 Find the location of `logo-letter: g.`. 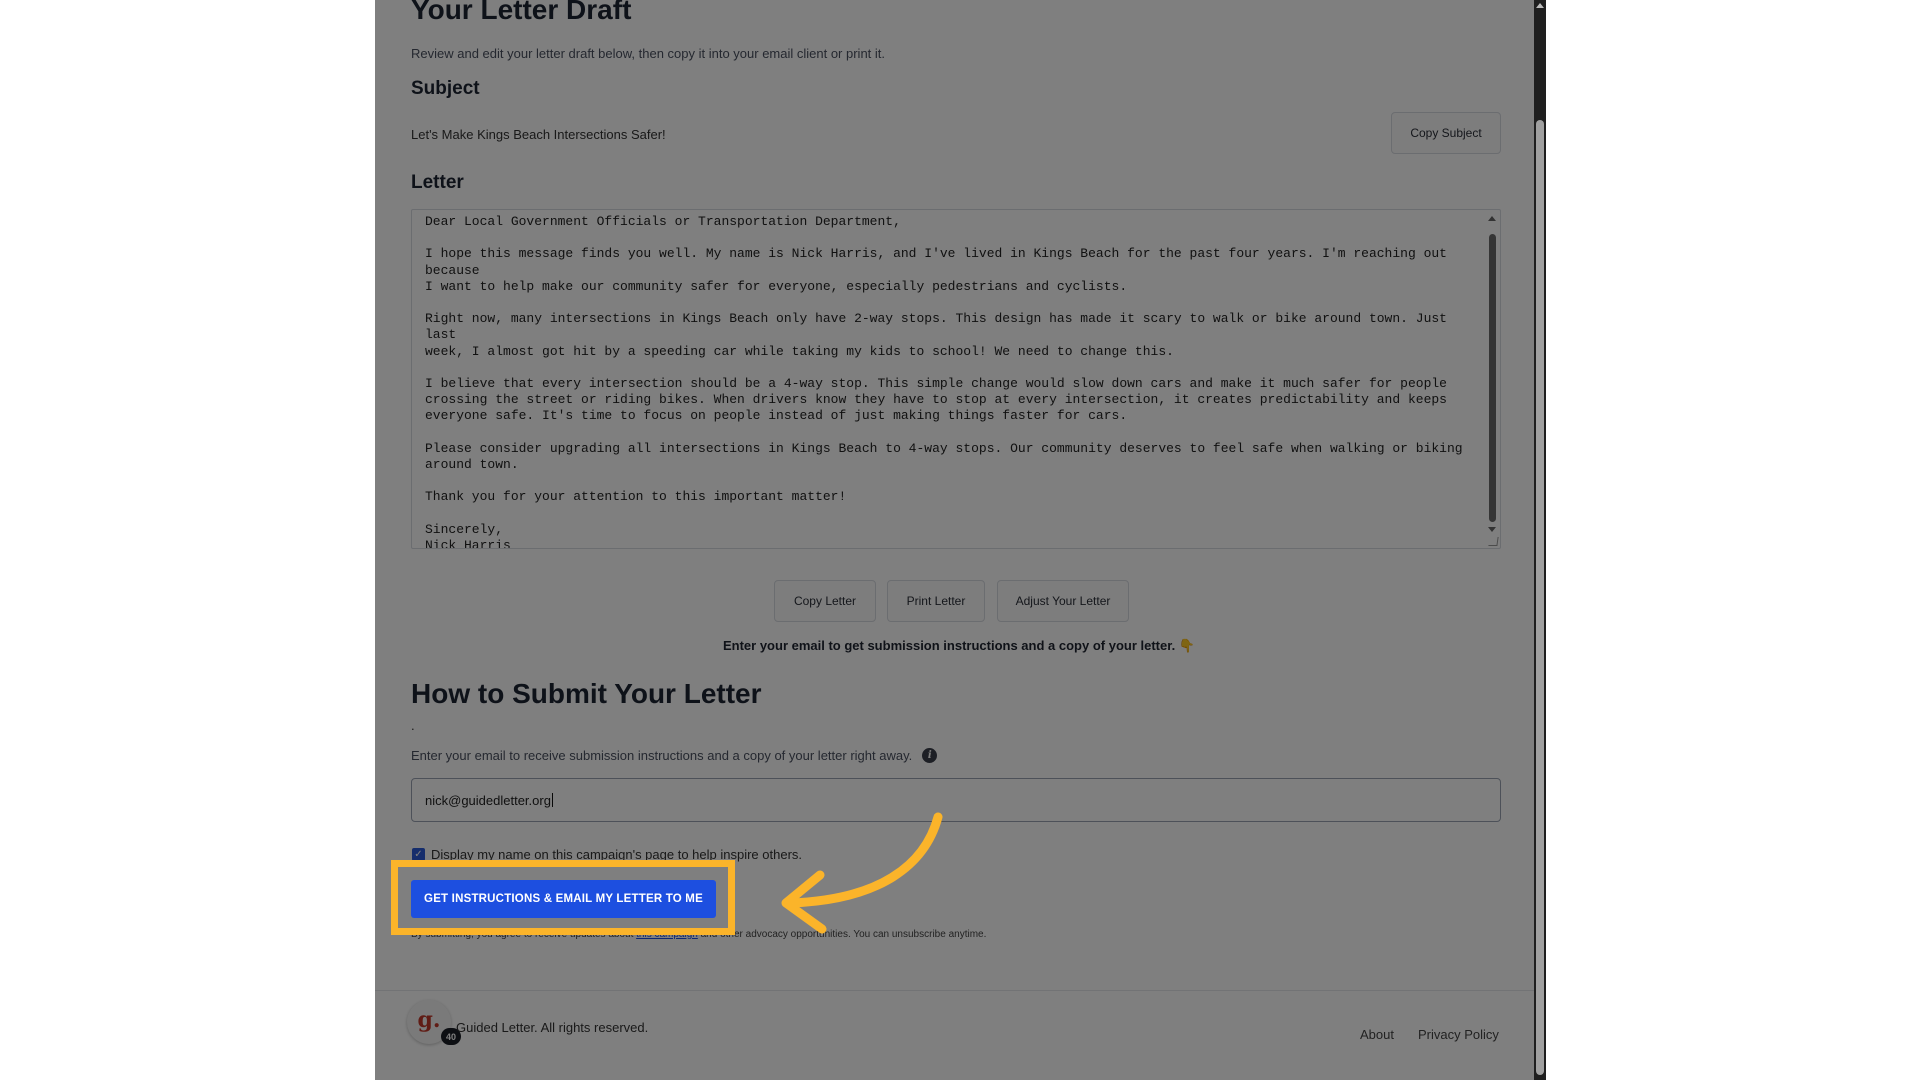

logo-letter: g. is located at coordinates (429, 1020).